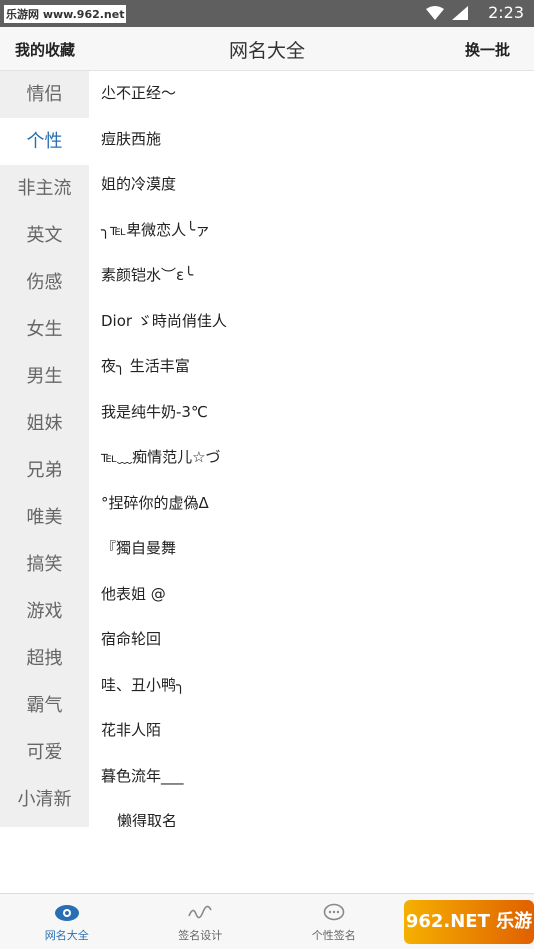 The height and width of the screenshot is (949, 534). What do you see at coordinates (506, 12) in the screenshot?
I see `clock: 2:23` at bounding box center [506, 12].